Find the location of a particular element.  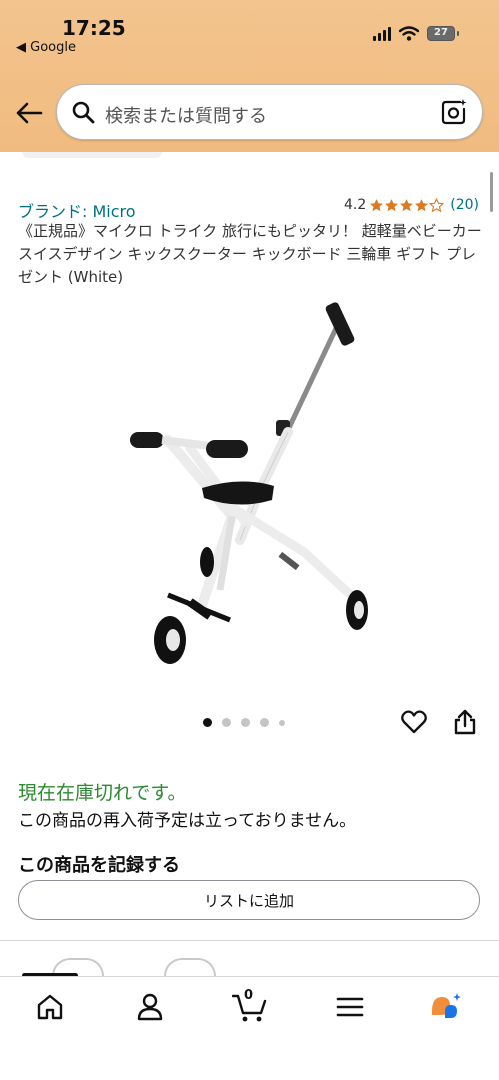

brand-link: ブランド: Micro is located at coordinates (77, 210).